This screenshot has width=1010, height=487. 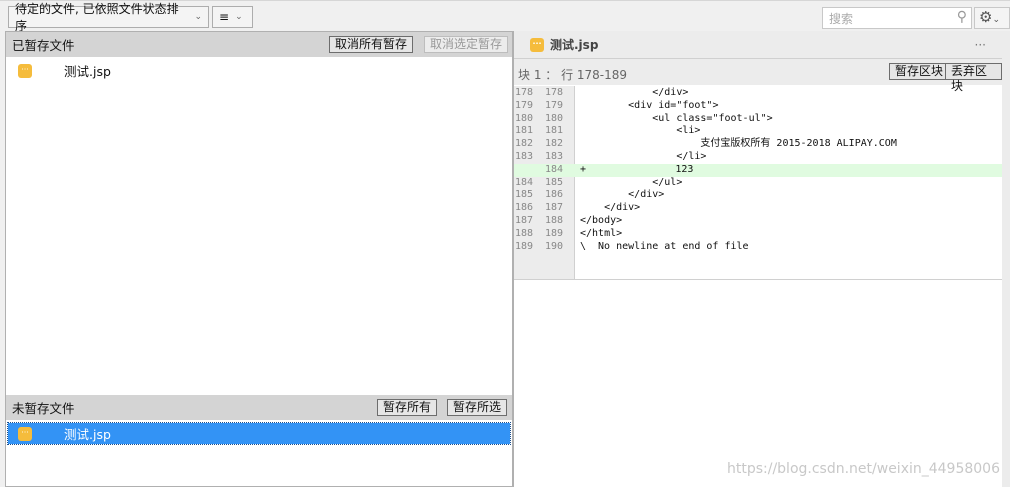 I want to click on code-text: </ul>, so click(x=631, y=182).